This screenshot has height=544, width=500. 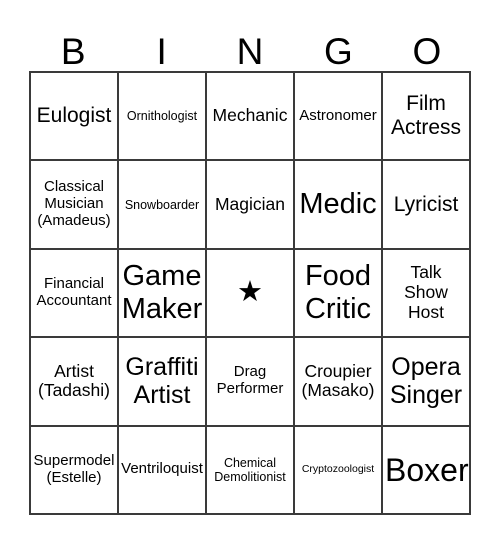 I want to click on bingo-cell-label: Artist (Tadashi), so click(x=74, y=380).